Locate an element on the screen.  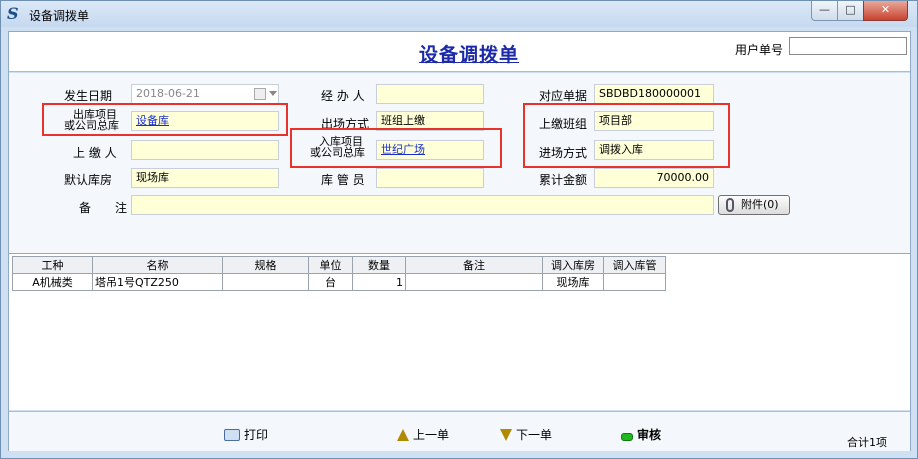
highlight-in-project is located at coordinates (396, 148).